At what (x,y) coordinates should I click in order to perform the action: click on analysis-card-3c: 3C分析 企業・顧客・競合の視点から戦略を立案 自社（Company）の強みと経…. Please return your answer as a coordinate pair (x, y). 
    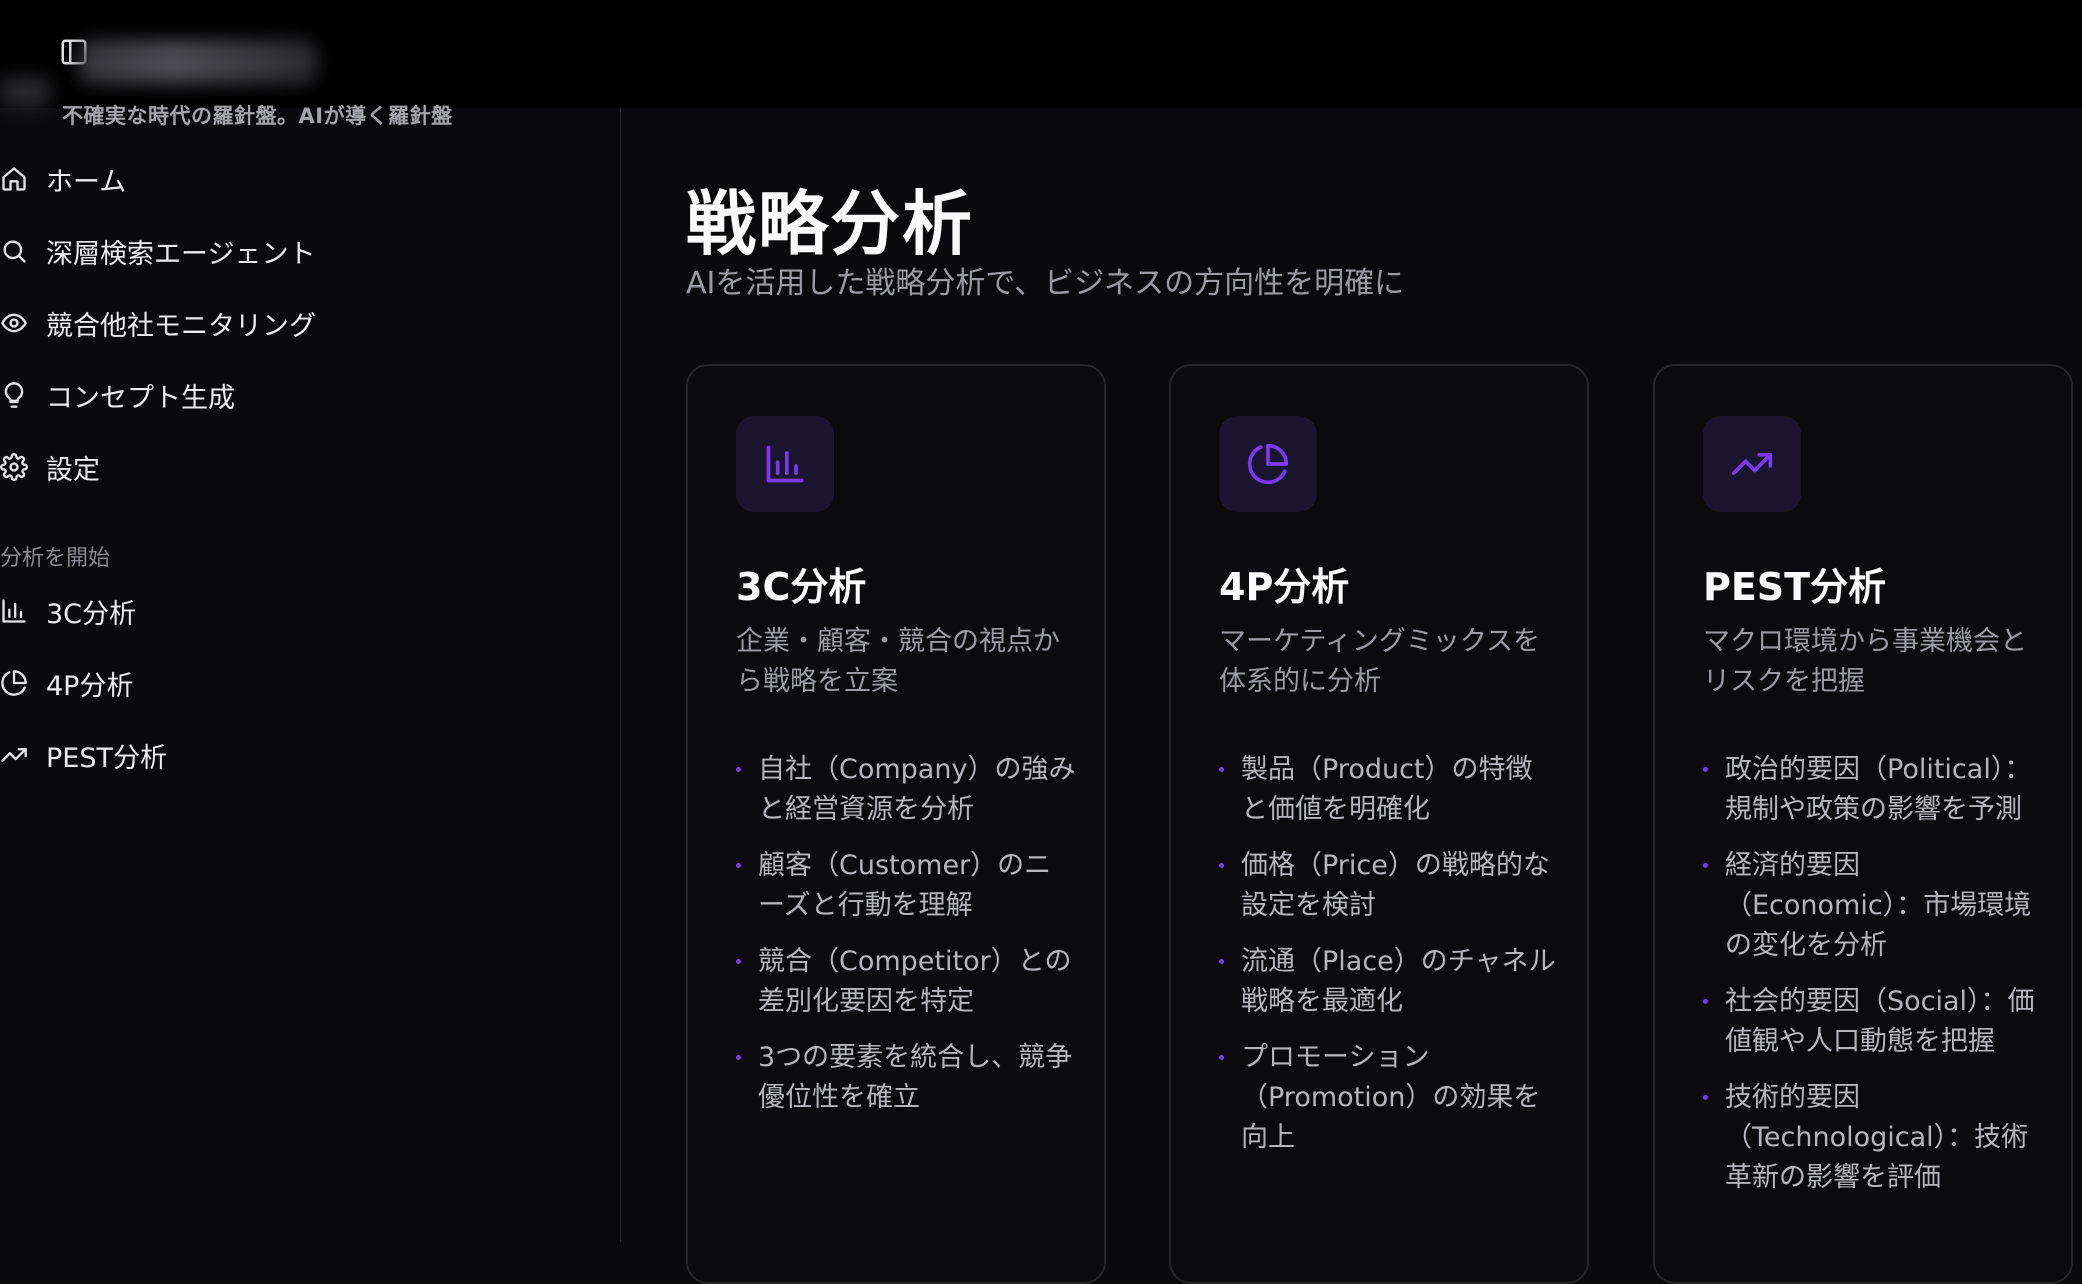
    Looking at the image, I should click on (896, 824).